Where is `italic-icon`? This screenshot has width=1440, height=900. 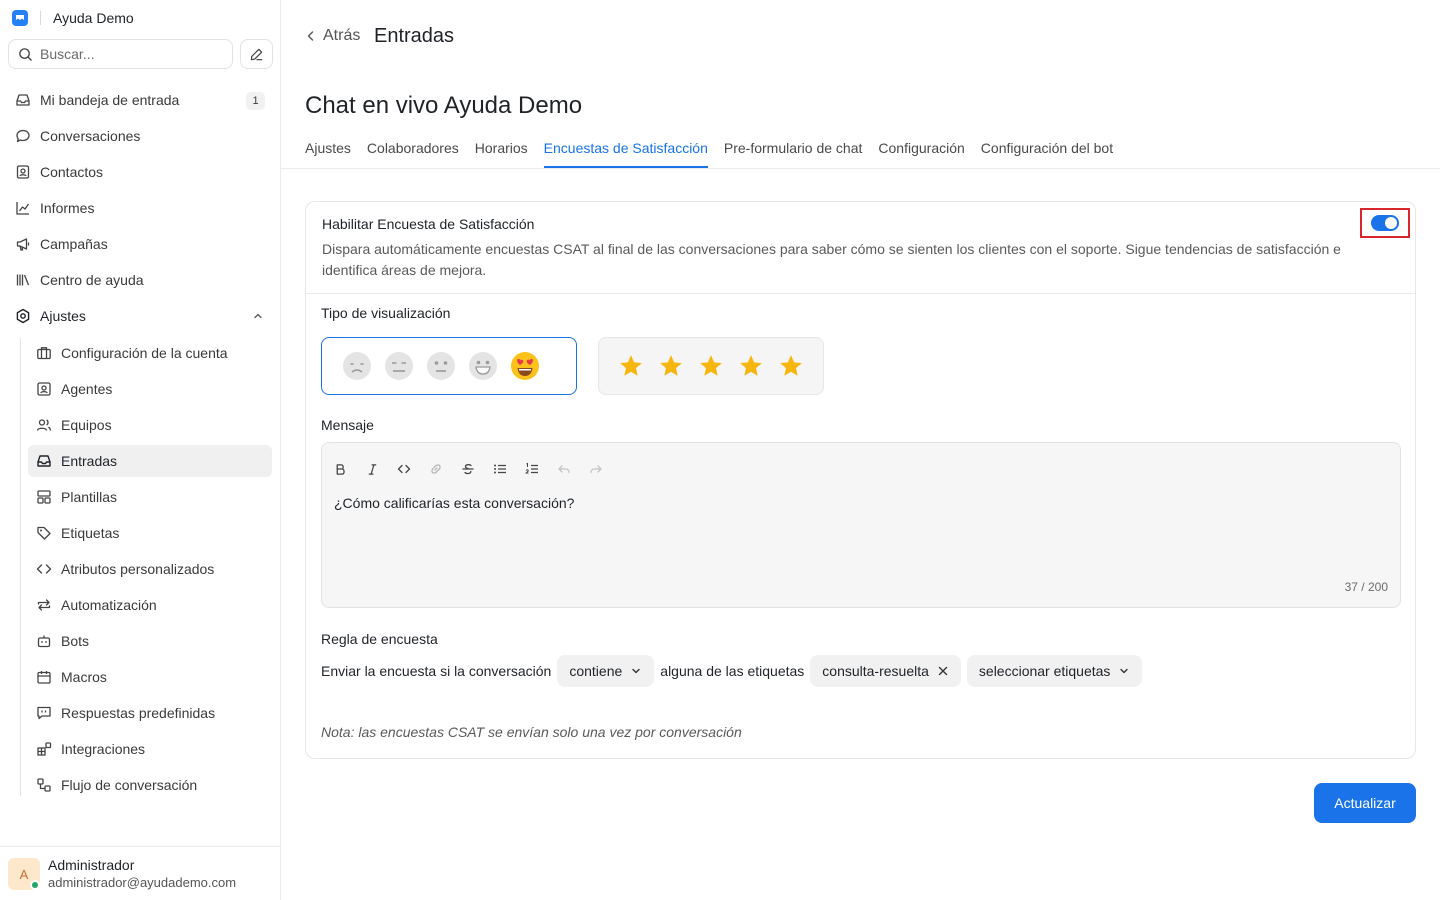
italic-icon is located at coordinates (372, 469).